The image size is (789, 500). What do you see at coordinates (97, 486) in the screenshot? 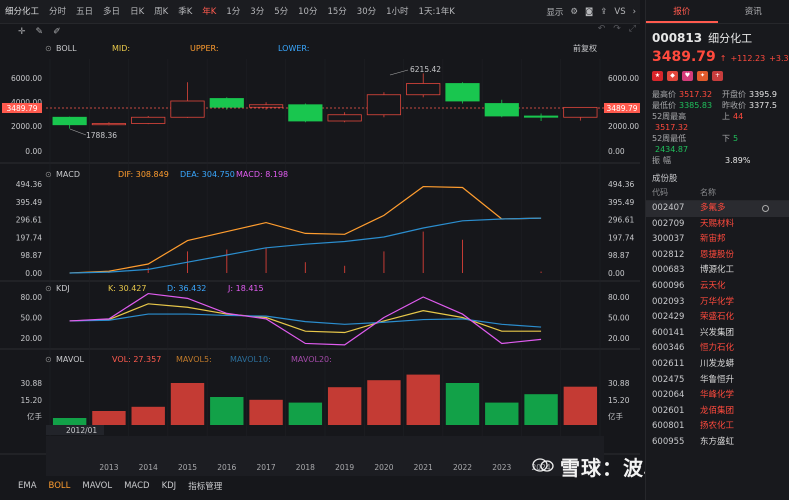
I see `indicator-2: MAVOL` at bounding box center [97, 486].